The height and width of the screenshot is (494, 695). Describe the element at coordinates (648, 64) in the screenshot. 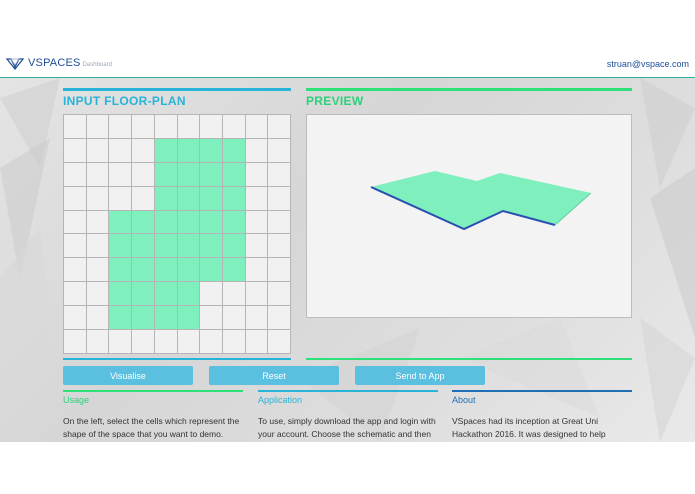

I see `user-account-link: struan@vspace.com` at that location.